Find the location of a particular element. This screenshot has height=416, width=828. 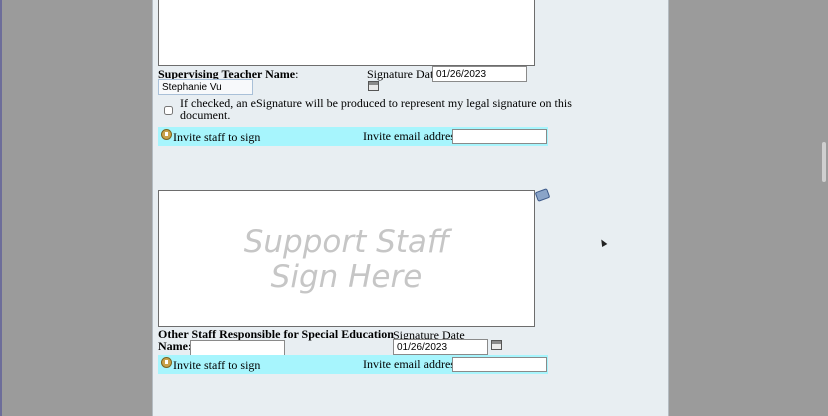

vertical-scrollbar is located at coordinates (824, 208).